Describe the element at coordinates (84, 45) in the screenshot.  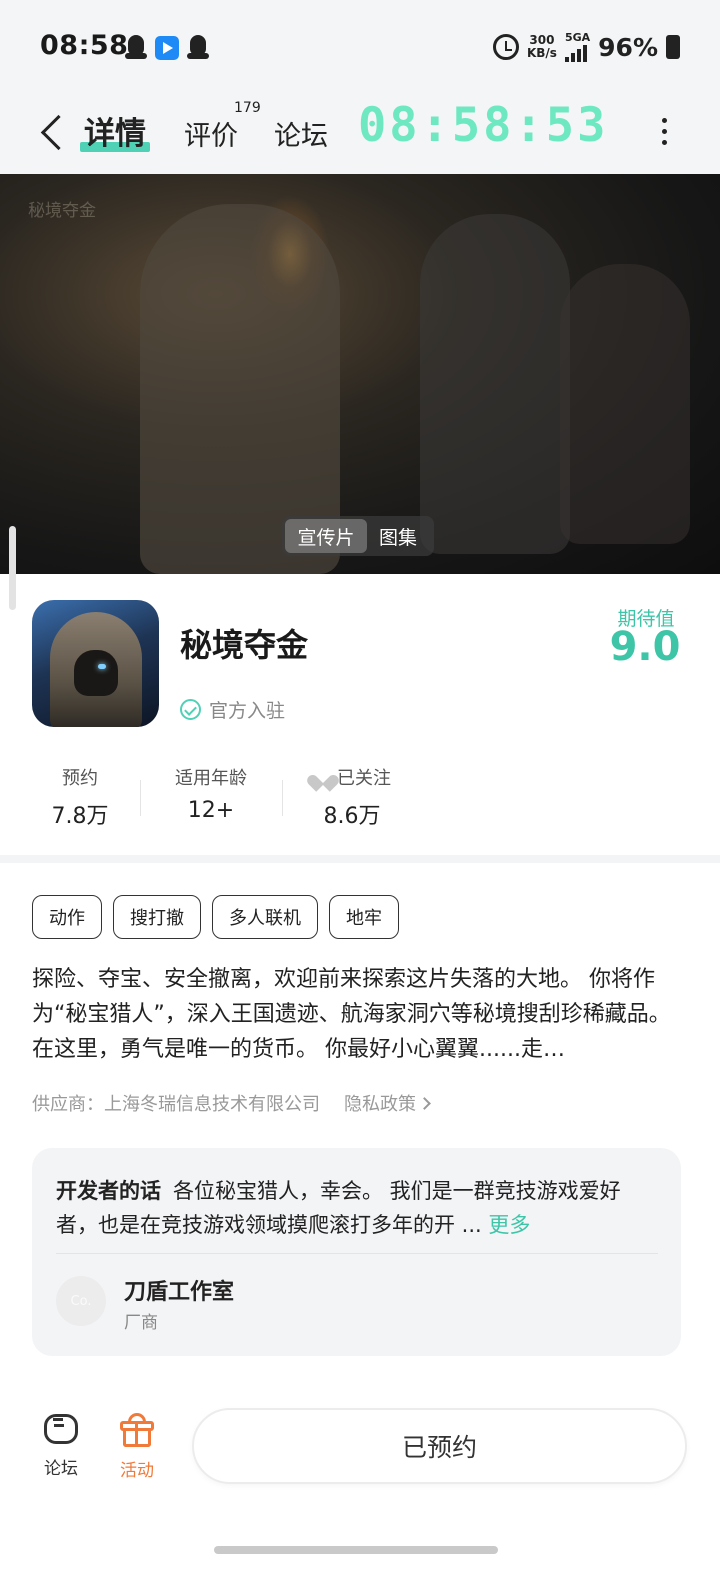
I see `status-time: 08:58` at that location.